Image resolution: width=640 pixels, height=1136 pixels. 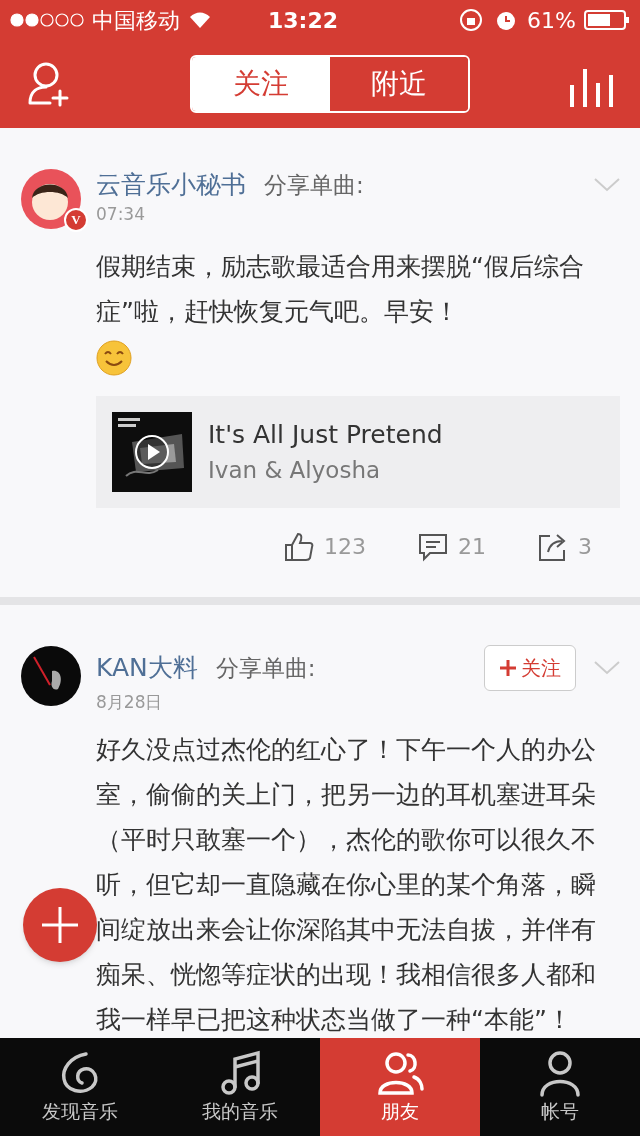 I want to click on tab-bar-item: 朋友, so click(x=400, y=1087).